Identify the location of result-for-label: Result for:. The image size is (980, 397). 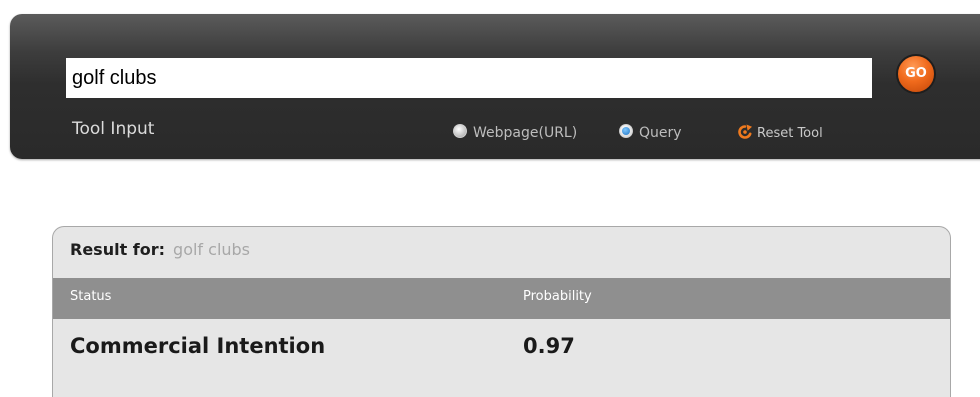
(118, 249).